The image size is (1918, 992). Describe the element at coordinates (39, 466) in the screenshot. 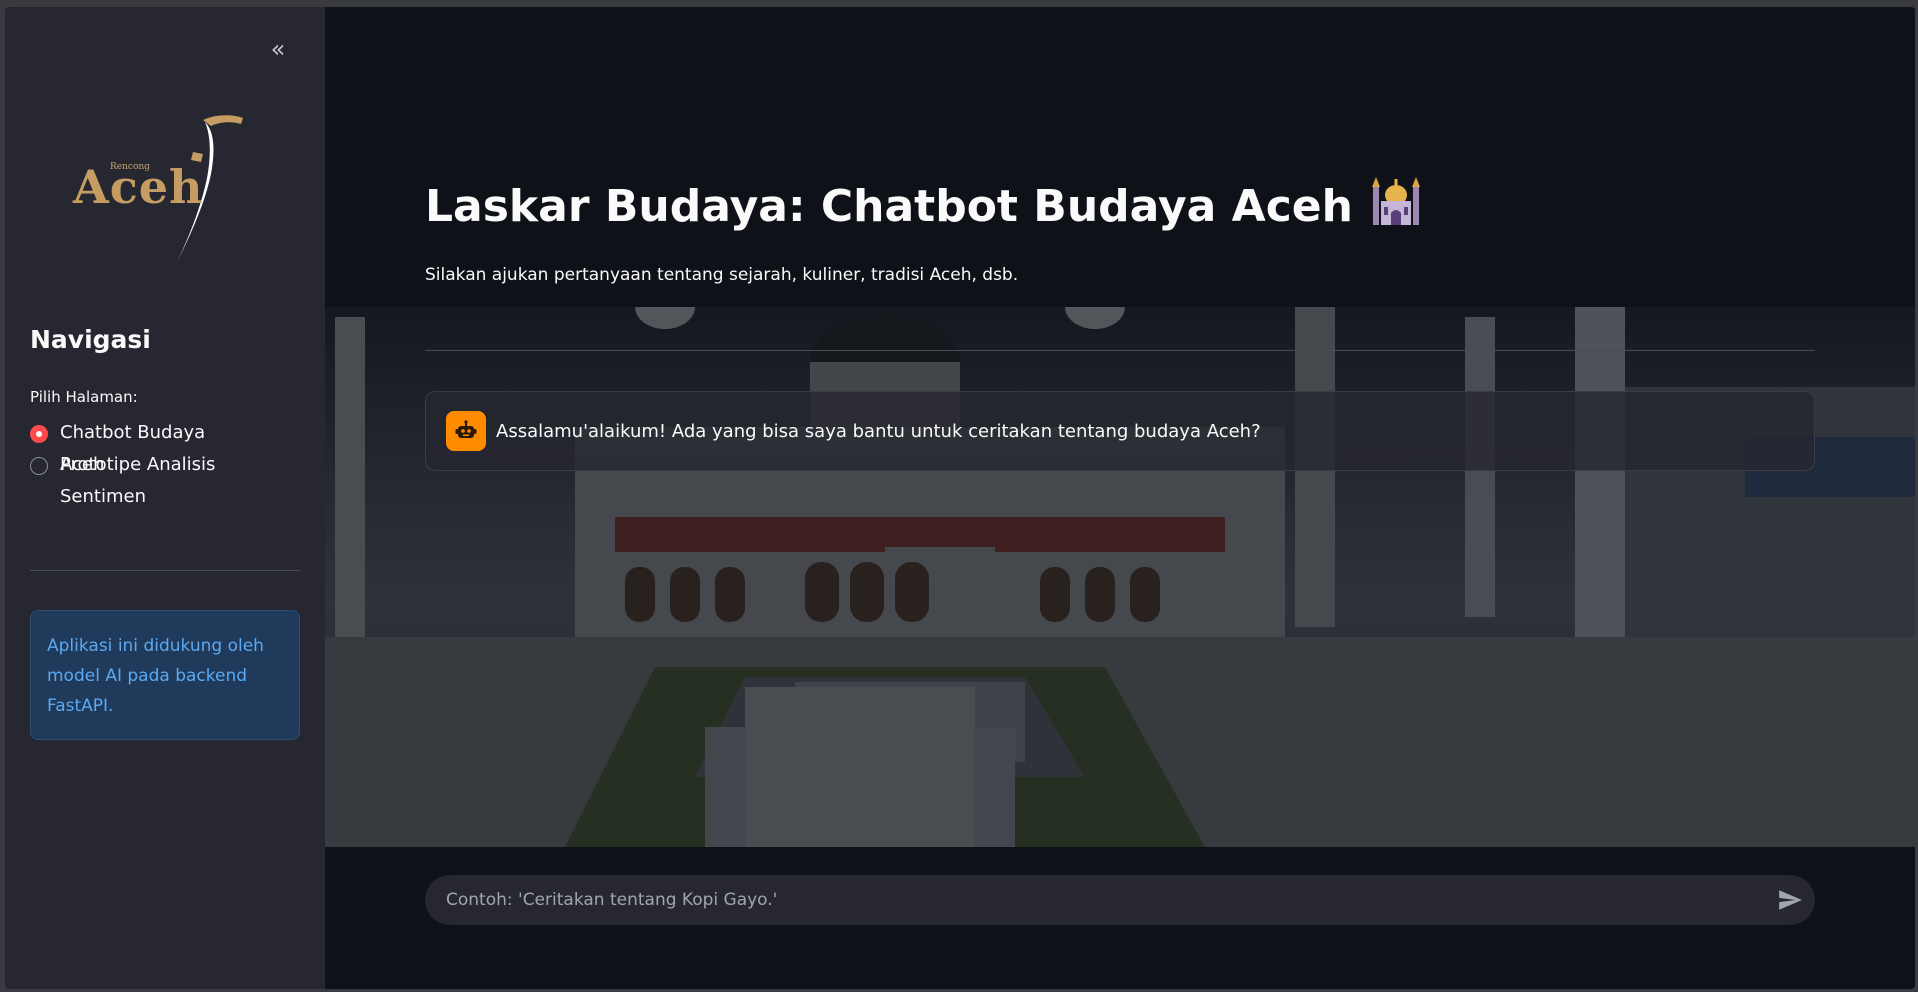

I see `radio-unselected-icon` at that location.